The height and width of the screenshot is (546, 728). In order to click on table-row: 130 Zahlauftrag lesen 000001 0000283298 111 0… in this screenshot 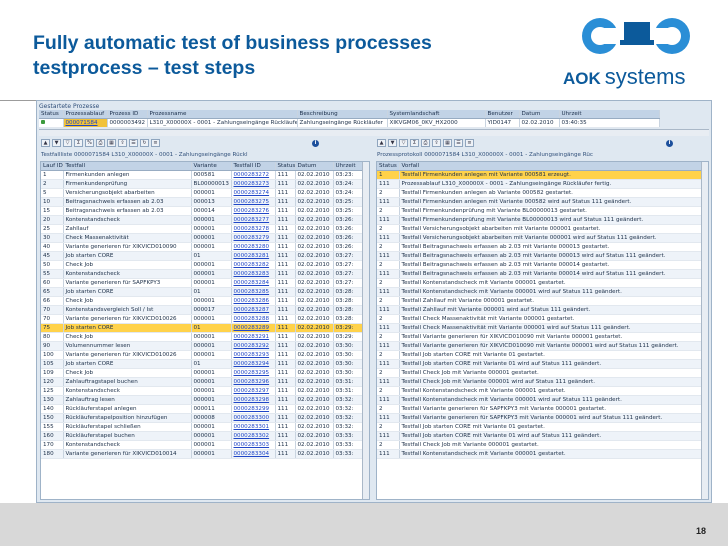, I will do `click(202, 400)`.